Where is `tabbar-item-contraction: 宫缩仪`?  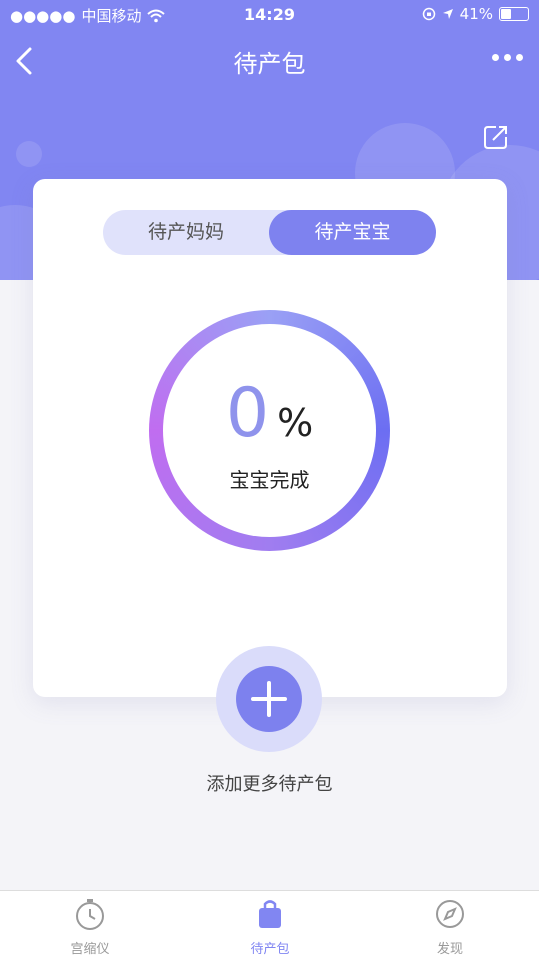 tabbar-item-contraction: 宫缩仪 is located at coordinates (90, 927).